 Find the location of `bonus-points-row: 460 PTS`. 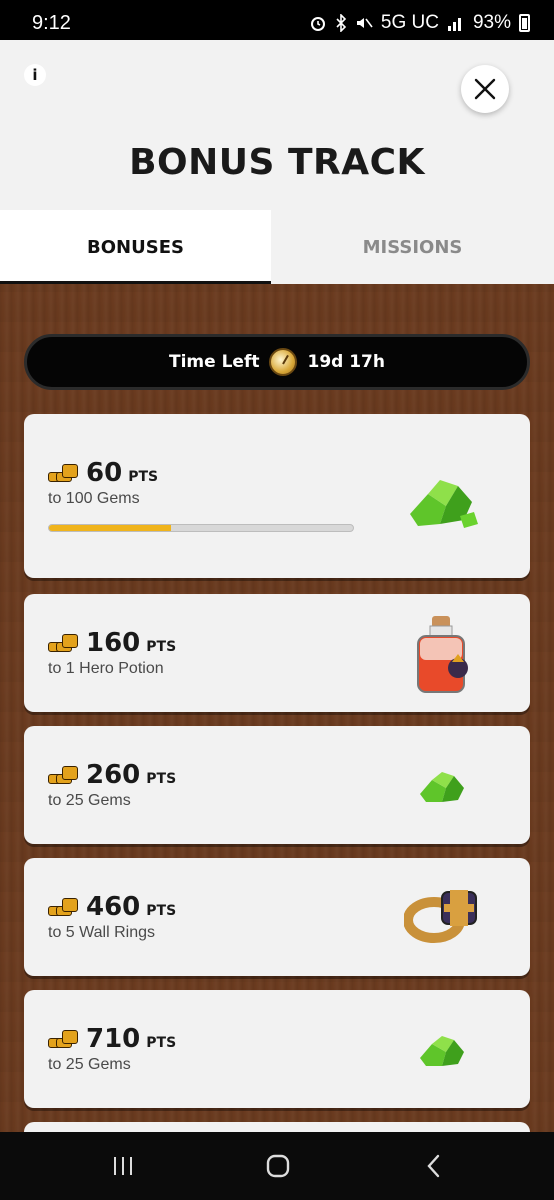

bonus-points-row: 460 PTS is located at coordinates (112, 907).